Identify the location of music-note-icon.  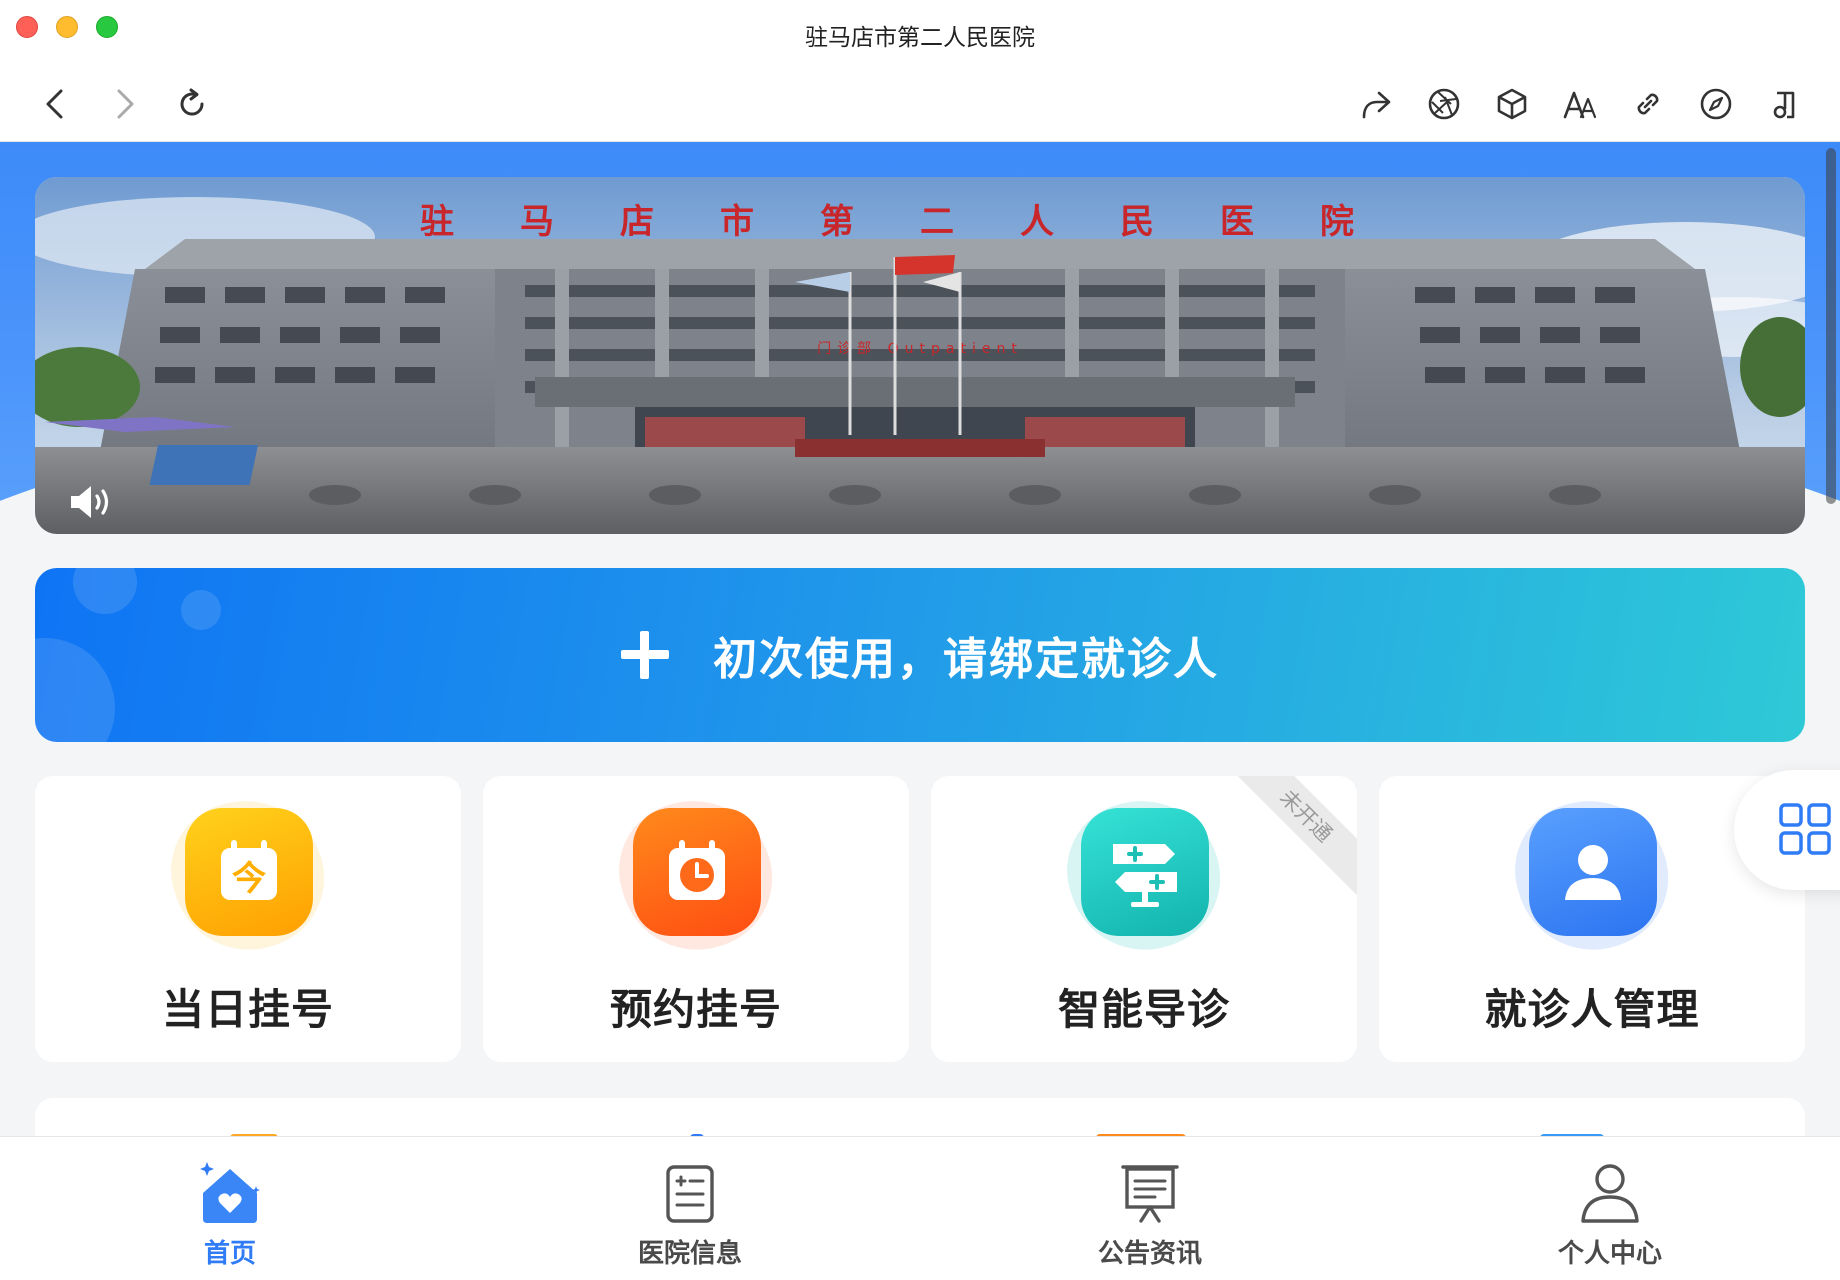
(1784, 105).